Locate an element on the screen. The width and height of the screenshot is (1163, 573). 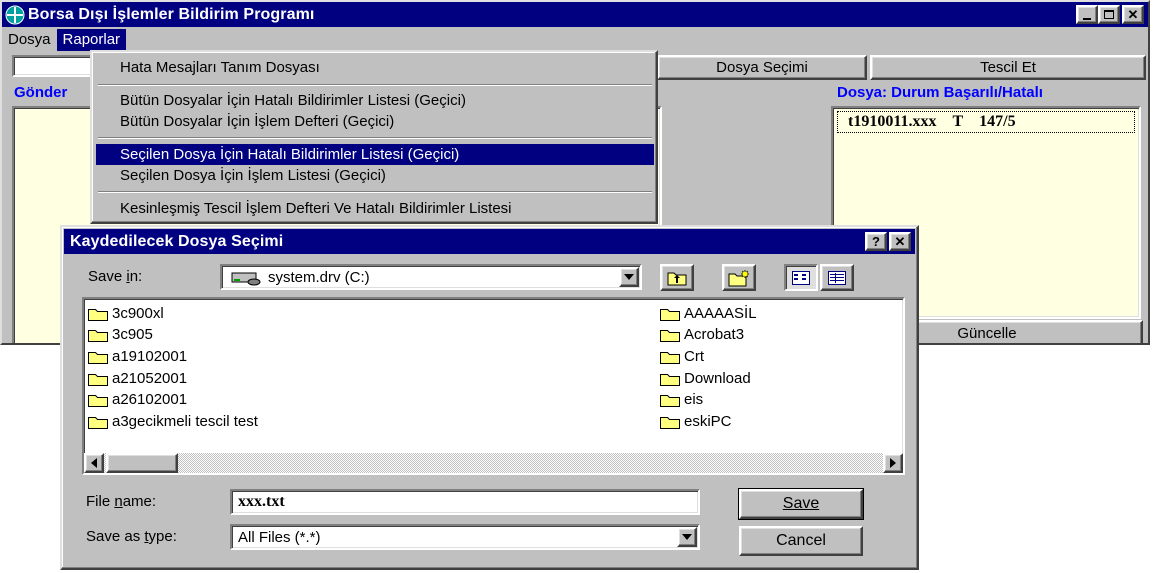
save-as-type-dropdown-button is located at coordinates (687, 537).